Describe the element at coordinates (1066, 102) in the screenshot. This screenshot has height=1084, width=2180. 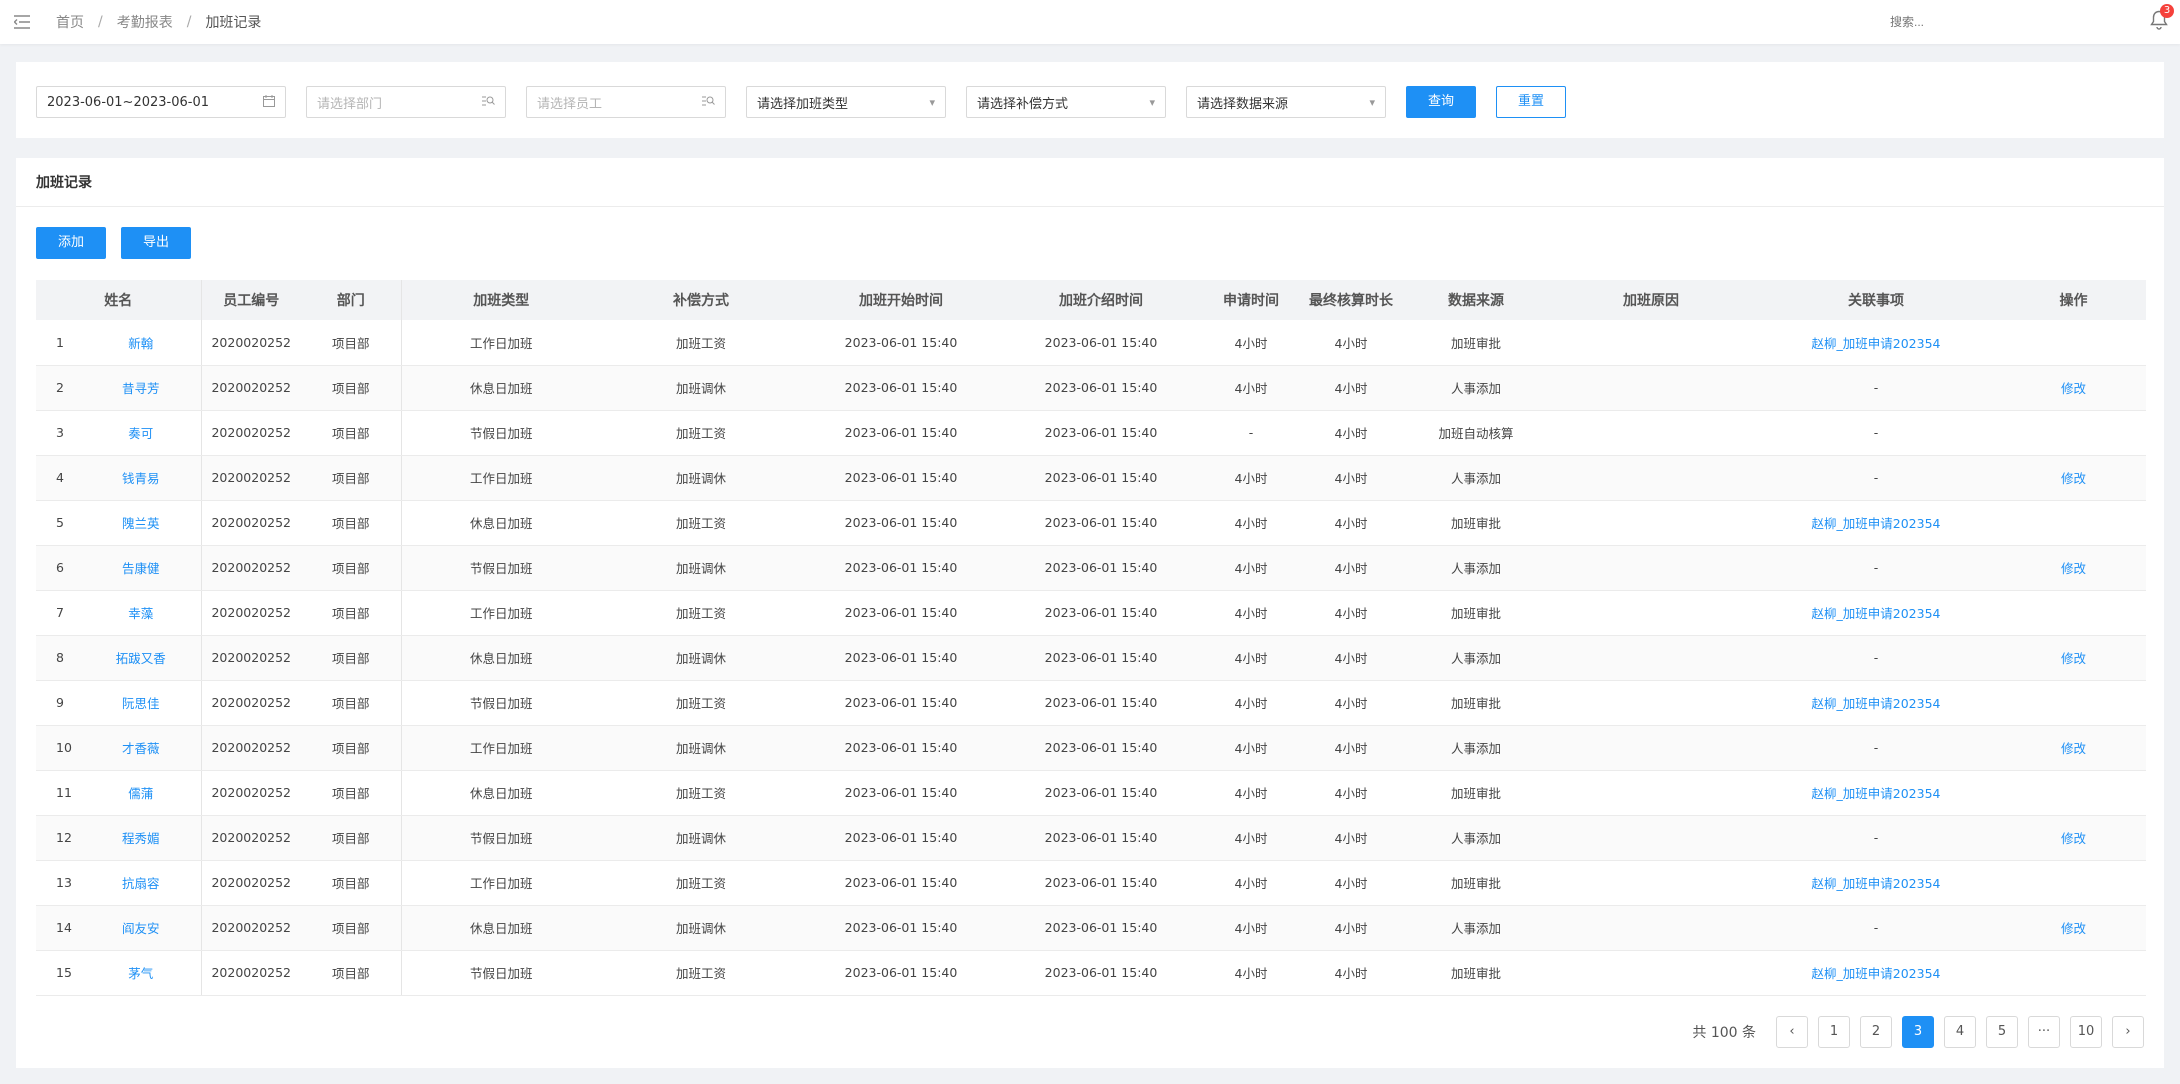
I see `compensation-select: 请选择补偿方式 ▾` at that location.